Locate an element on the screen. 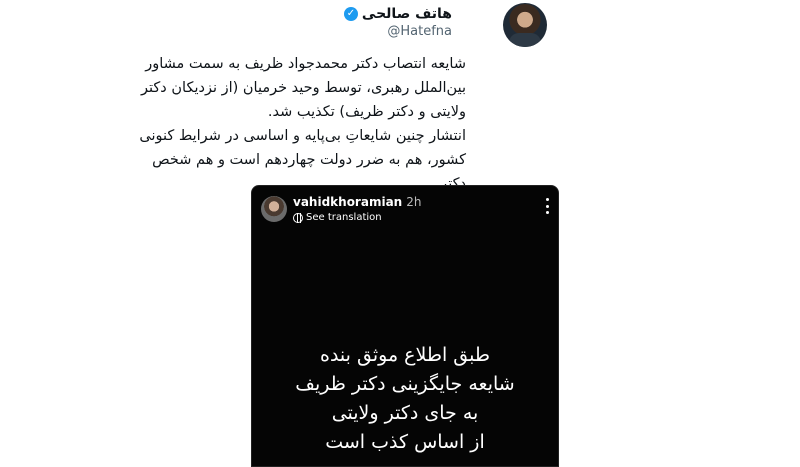  see-translation-label: See translation is located at coordinates (344, 217).